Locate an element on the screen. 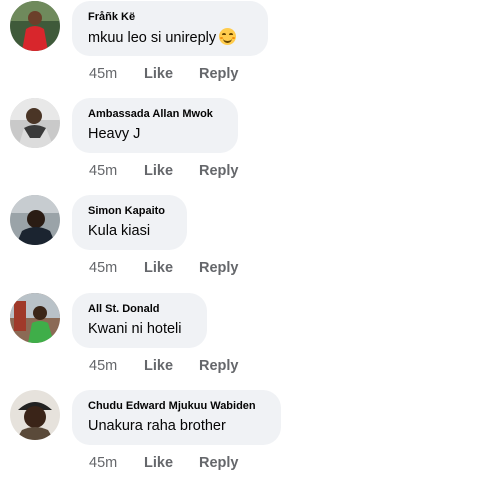 The width and height of the screenshot is (480, 487). commenter-name: Simon Kapaito is located at coordinates (129, 211).